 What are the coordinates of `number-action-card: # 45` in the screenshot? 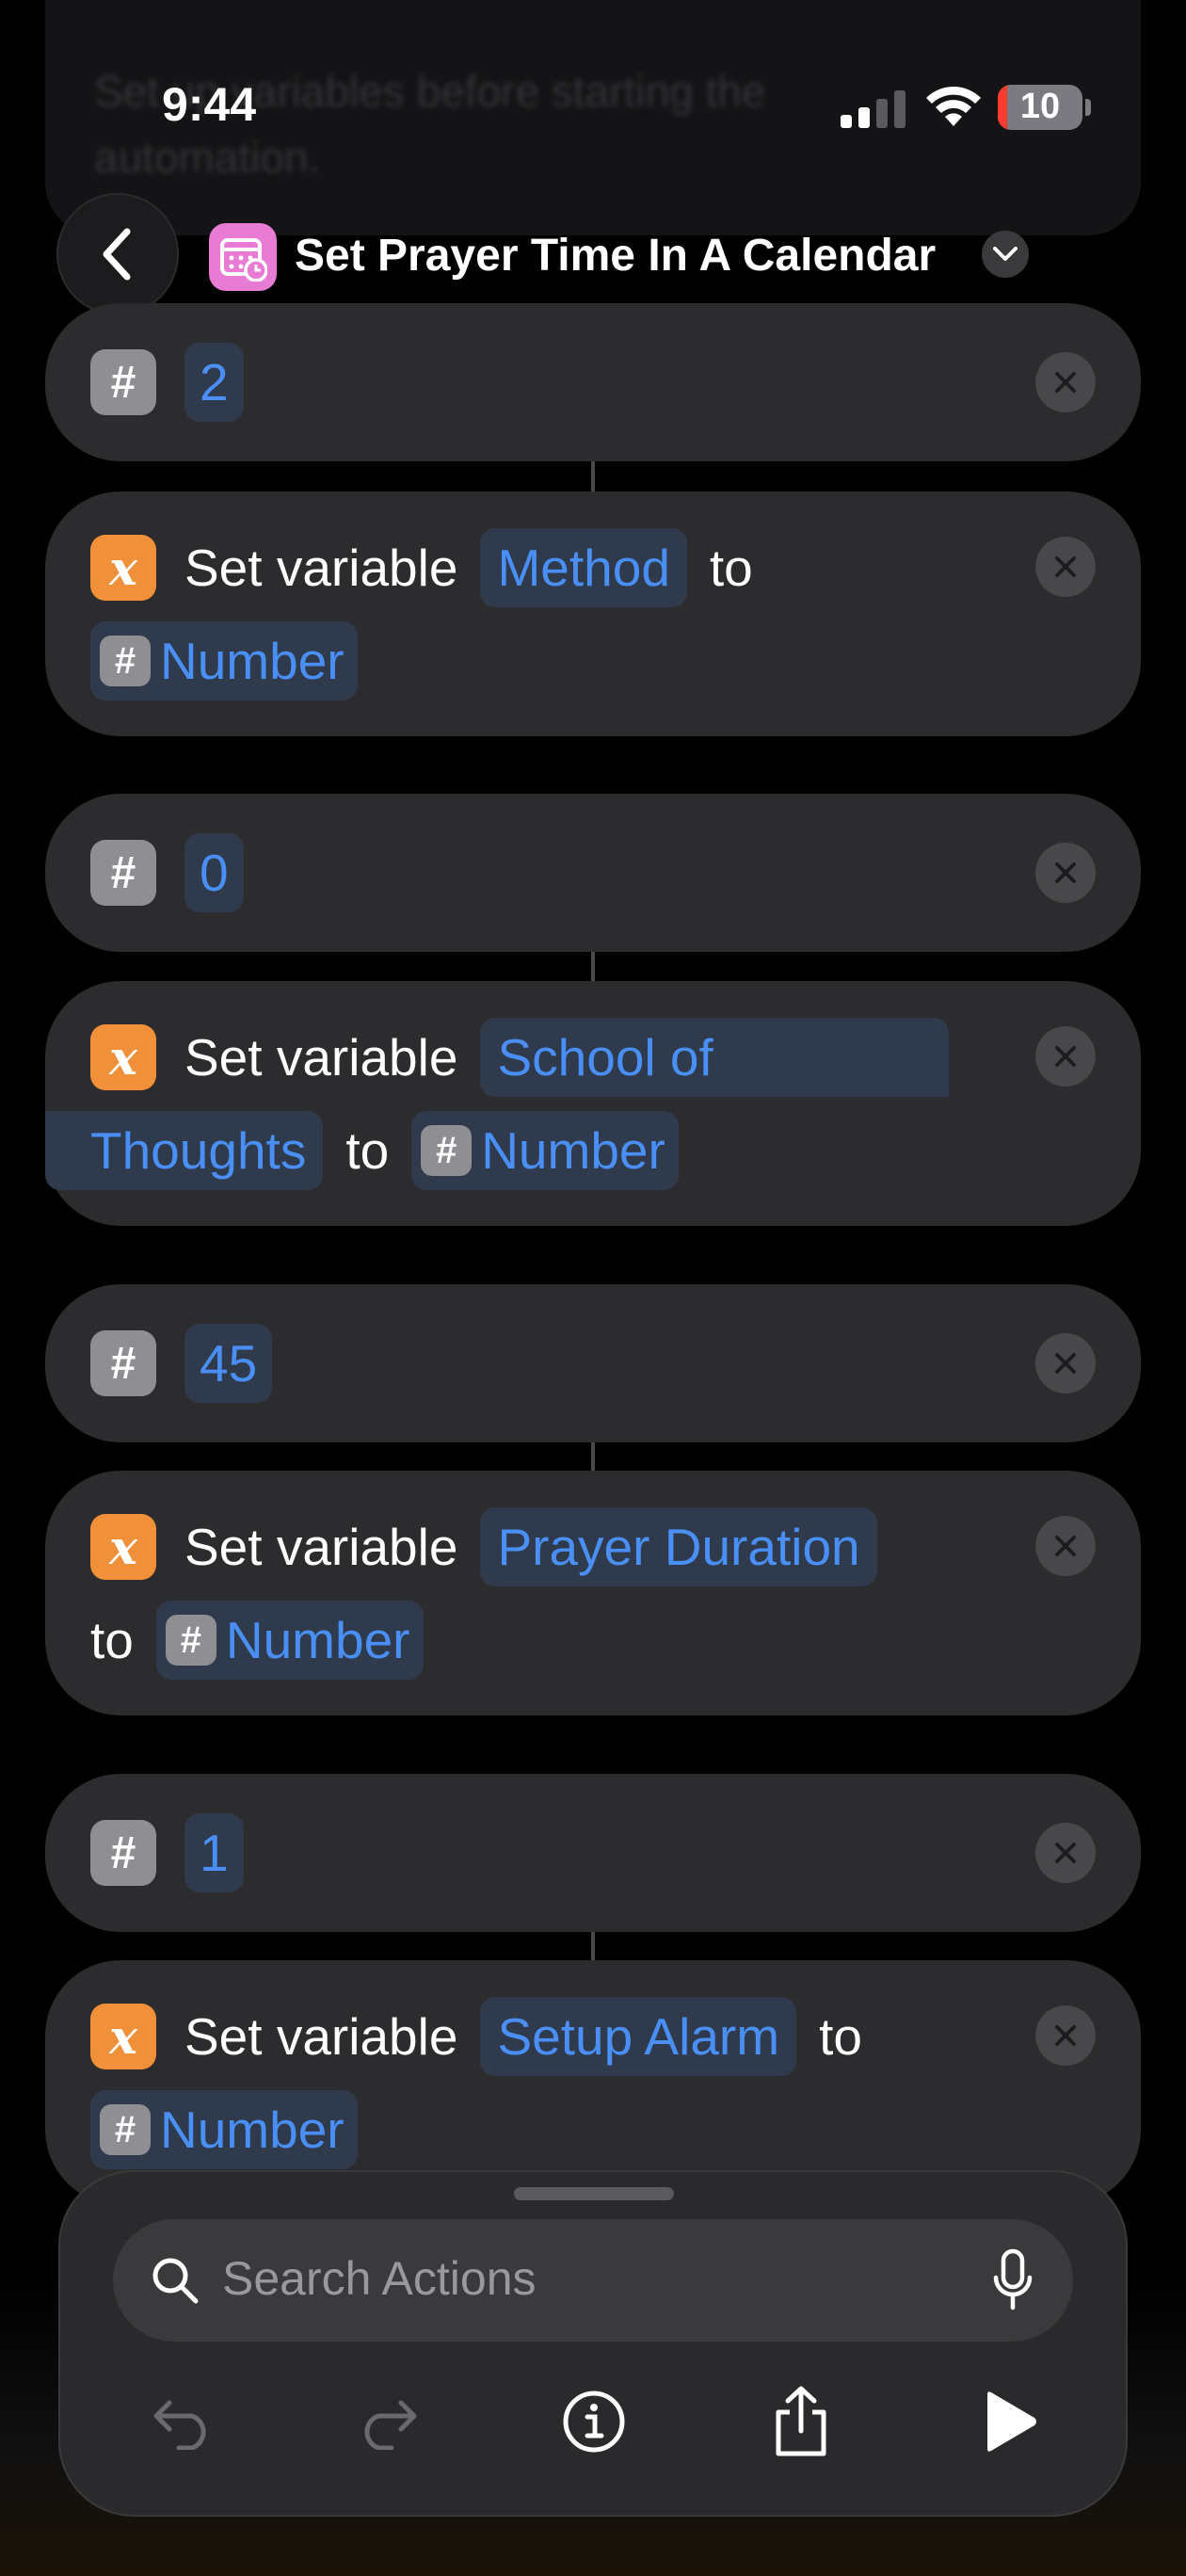 It's located at (593, 1363).